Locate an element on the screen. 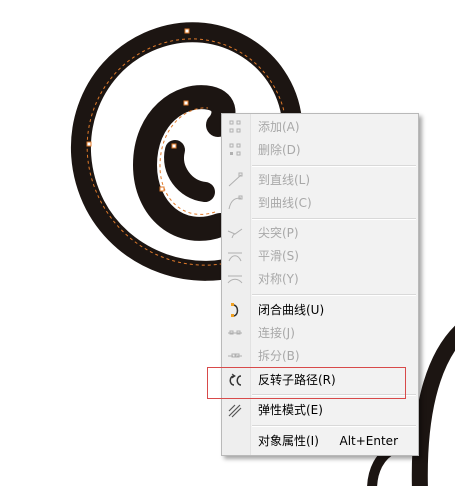  close-curve-icon is located at coordinates (235, 310).